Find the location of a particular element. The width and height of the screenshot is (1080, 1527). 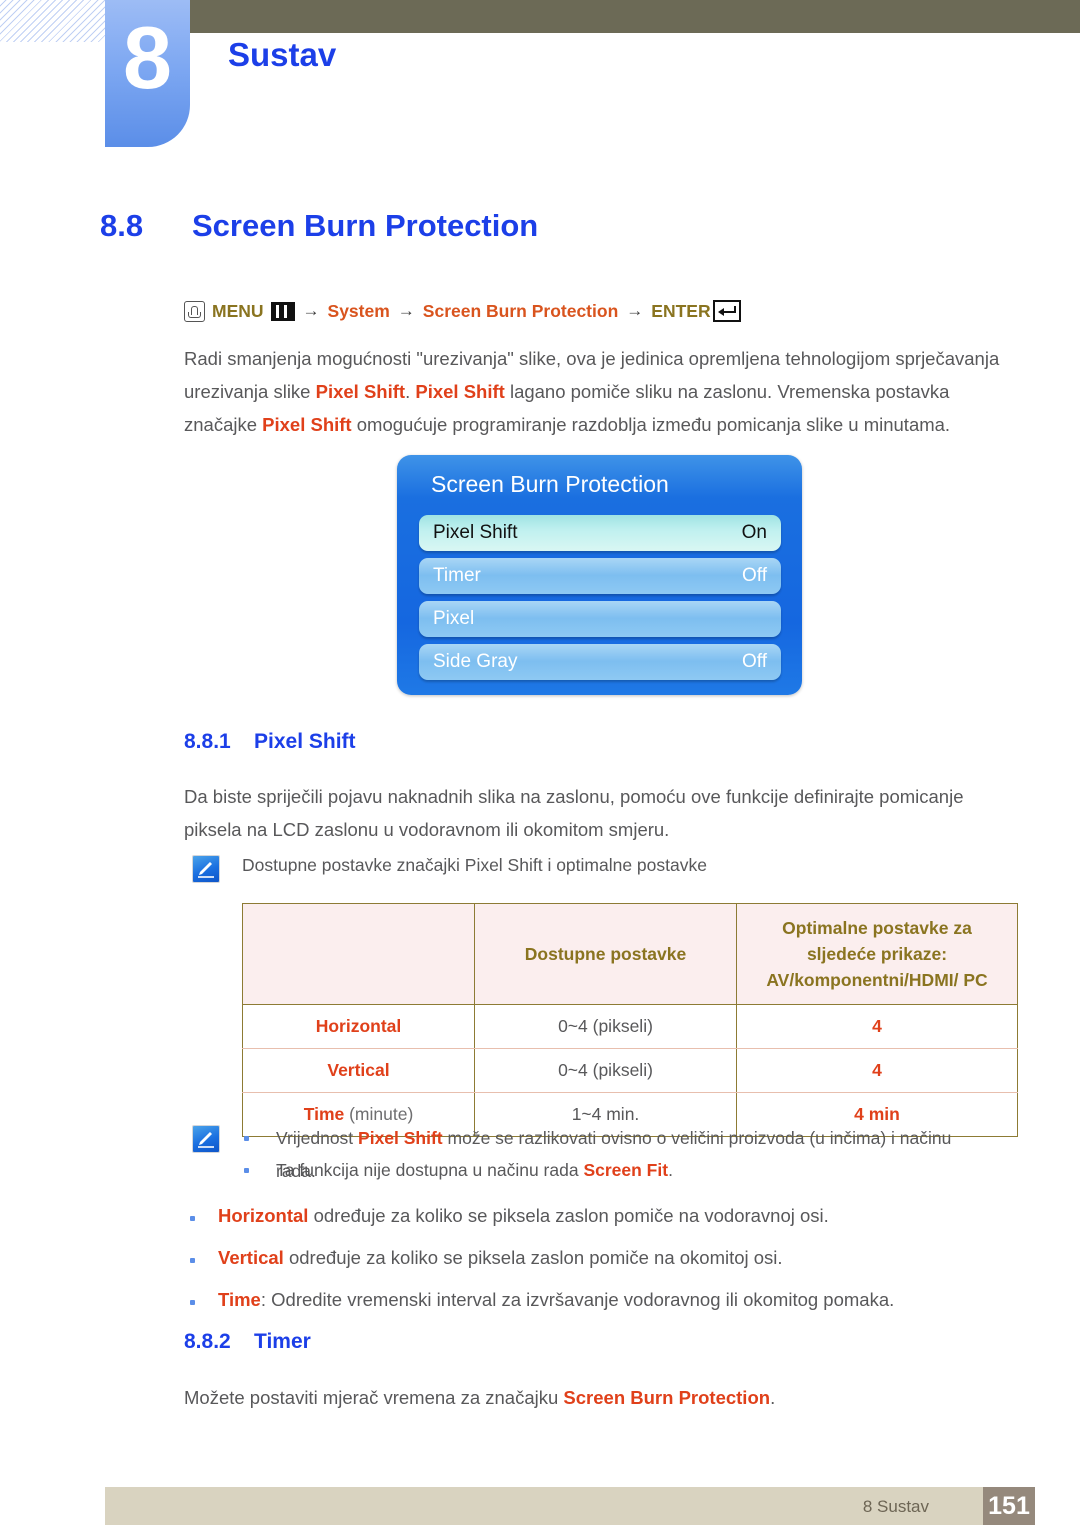

enter-label: ENTER is located at coordinates (681, 310).